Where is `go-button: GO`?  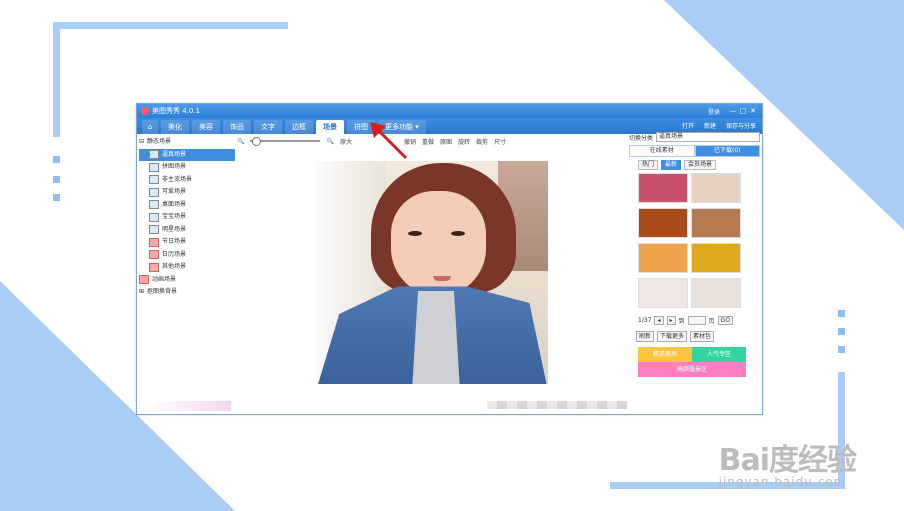
go-button: GO is located at coordinates (725, 320).